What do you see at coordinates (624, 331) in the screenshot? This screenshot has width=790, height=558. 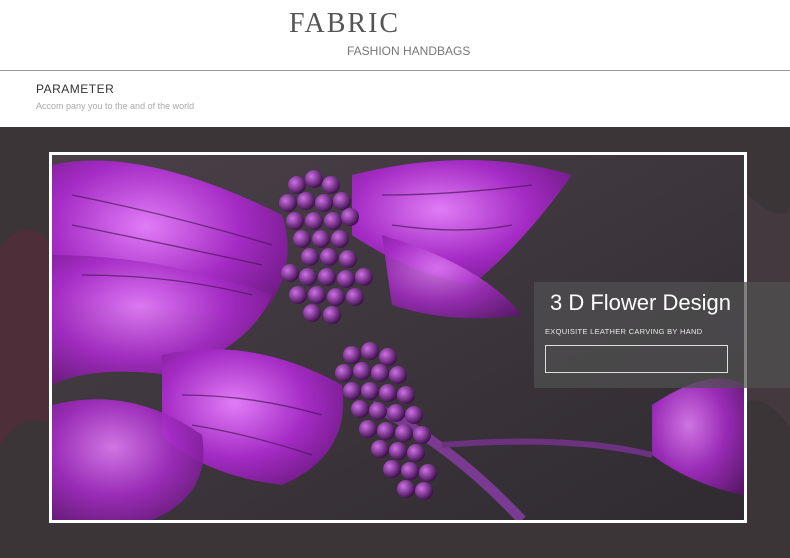 I see `feature-subtitle: EXQUISITE LEATHER CARVING BY HAND` at bounding box center [624, 331].